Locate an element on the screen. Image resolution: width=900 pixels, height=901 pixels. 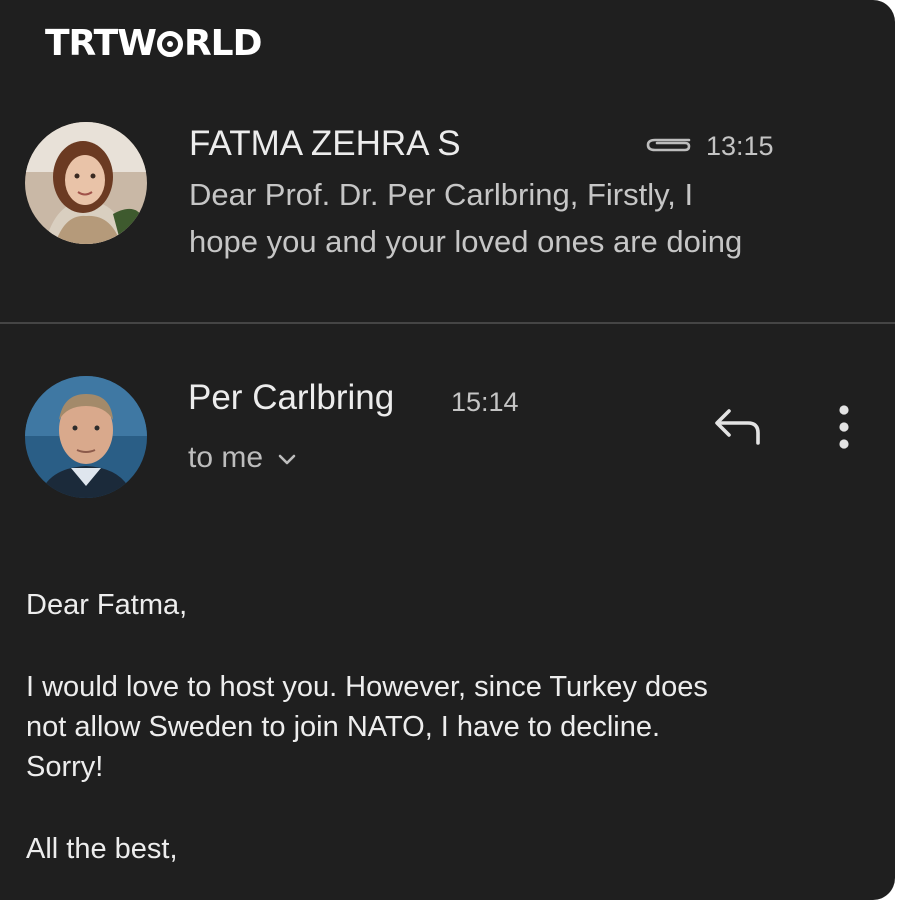
thread-time: 13:15 is located at coordinates (740, 146).